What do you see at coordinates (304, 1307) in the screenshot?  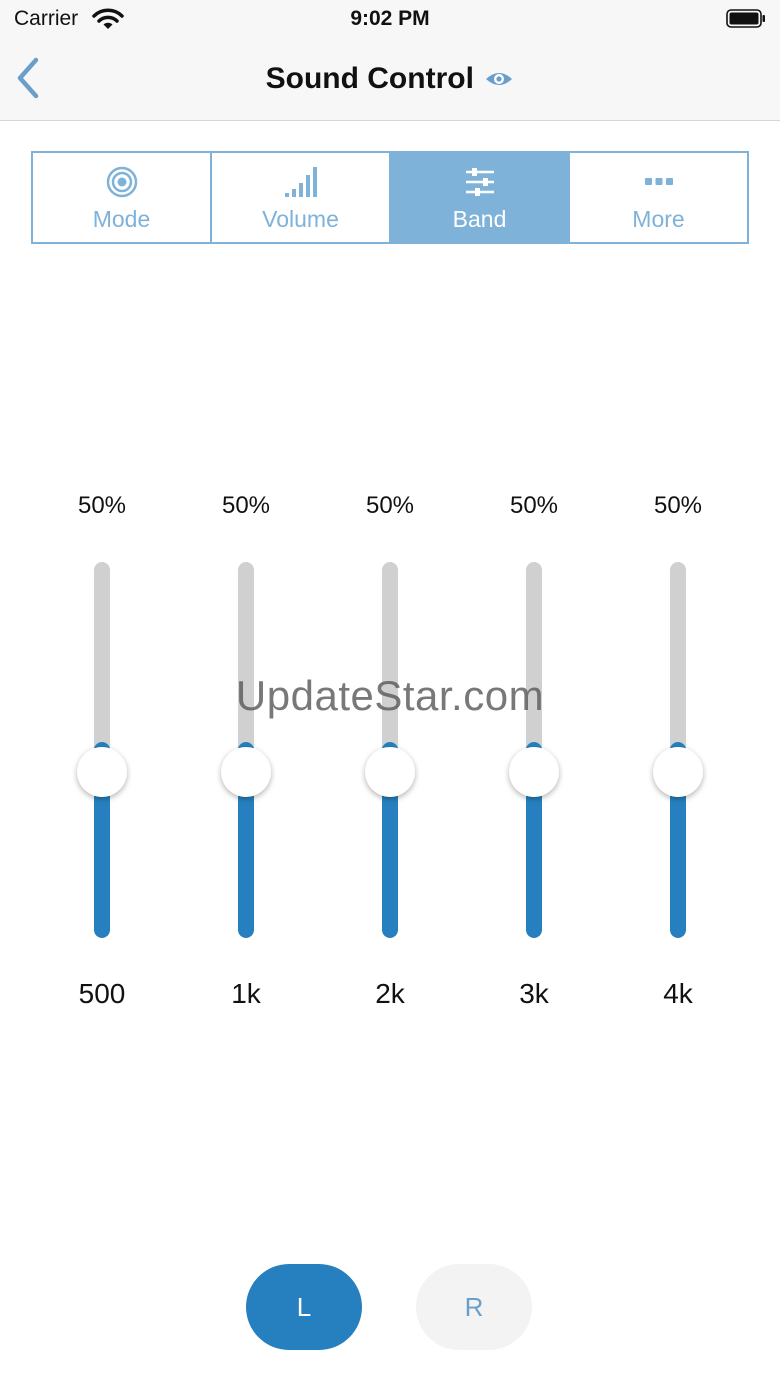 I see `left-channel-button: L` at bounding box center [304, 1307].